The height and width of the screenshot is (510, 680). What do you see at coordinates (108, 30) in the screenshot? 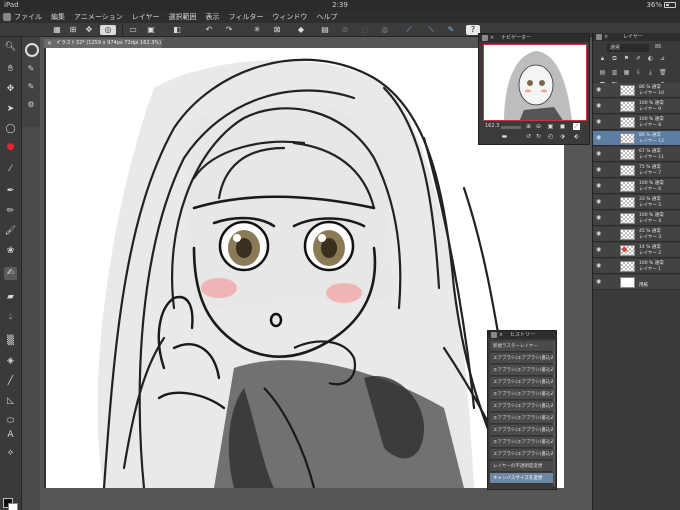
I see `brush-target-icon: ◎` at bounding box center [108, 30].